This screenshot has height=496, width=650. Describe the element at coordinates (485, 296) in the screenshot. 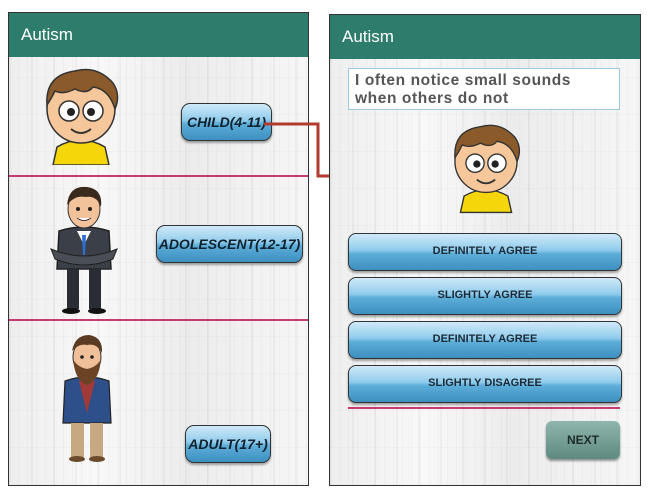

I see `answer-button-slightly-agree: SLIGHTLY AGREE` at that location.